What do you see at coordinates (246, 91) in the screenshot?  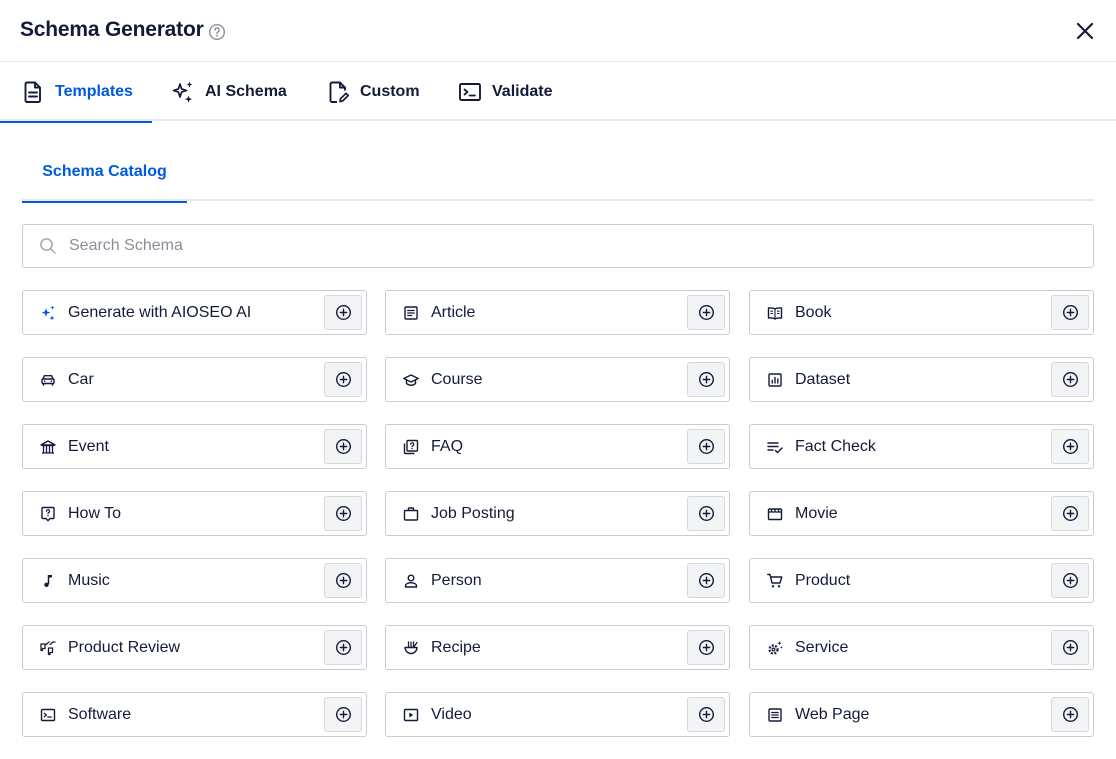 I see `tab-label: AI Schema` at bounding box center [246, 91].